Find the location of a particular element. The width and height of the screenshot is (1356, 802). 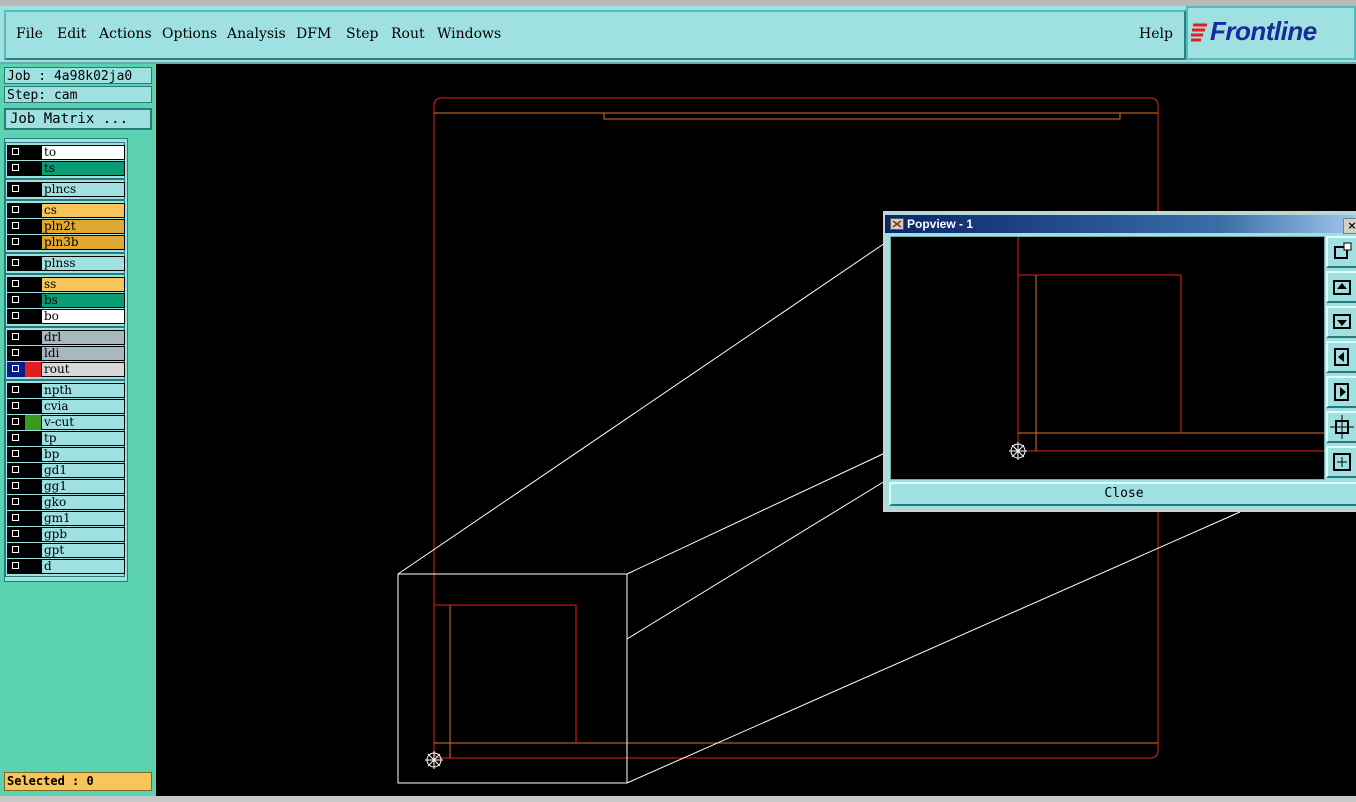

layer-name: to is located at coordinates (83, 152).